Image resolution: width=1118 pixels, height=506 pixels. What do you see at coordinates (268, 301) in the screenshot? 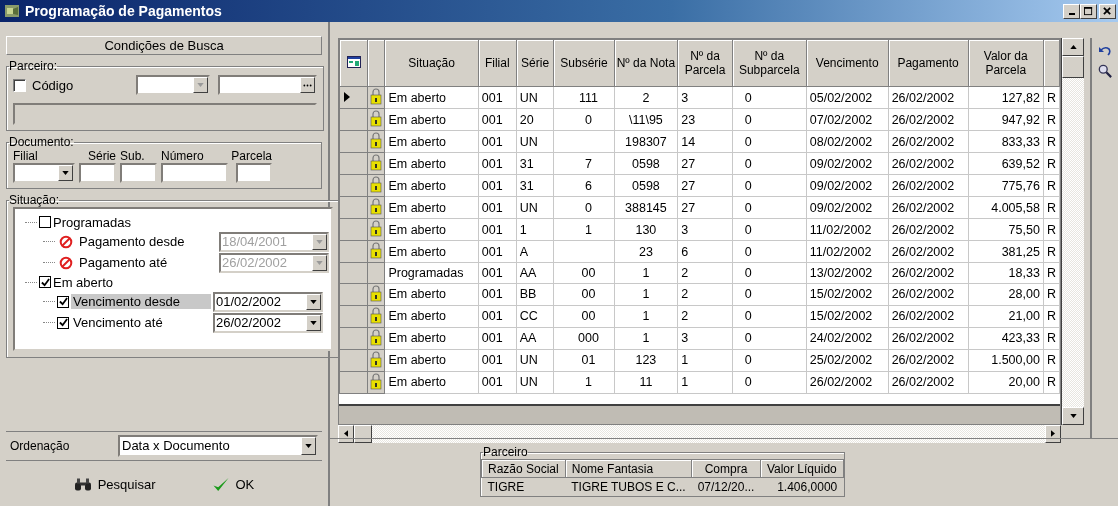
I see `date-field: 01/02/2002` at bounding box center [268, 301].